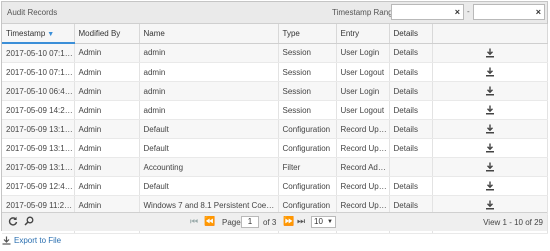  What do you see at coordinates (411, 34) in the screenshot?
I see `column-header-details: Details` at bounding box center [411, 34].